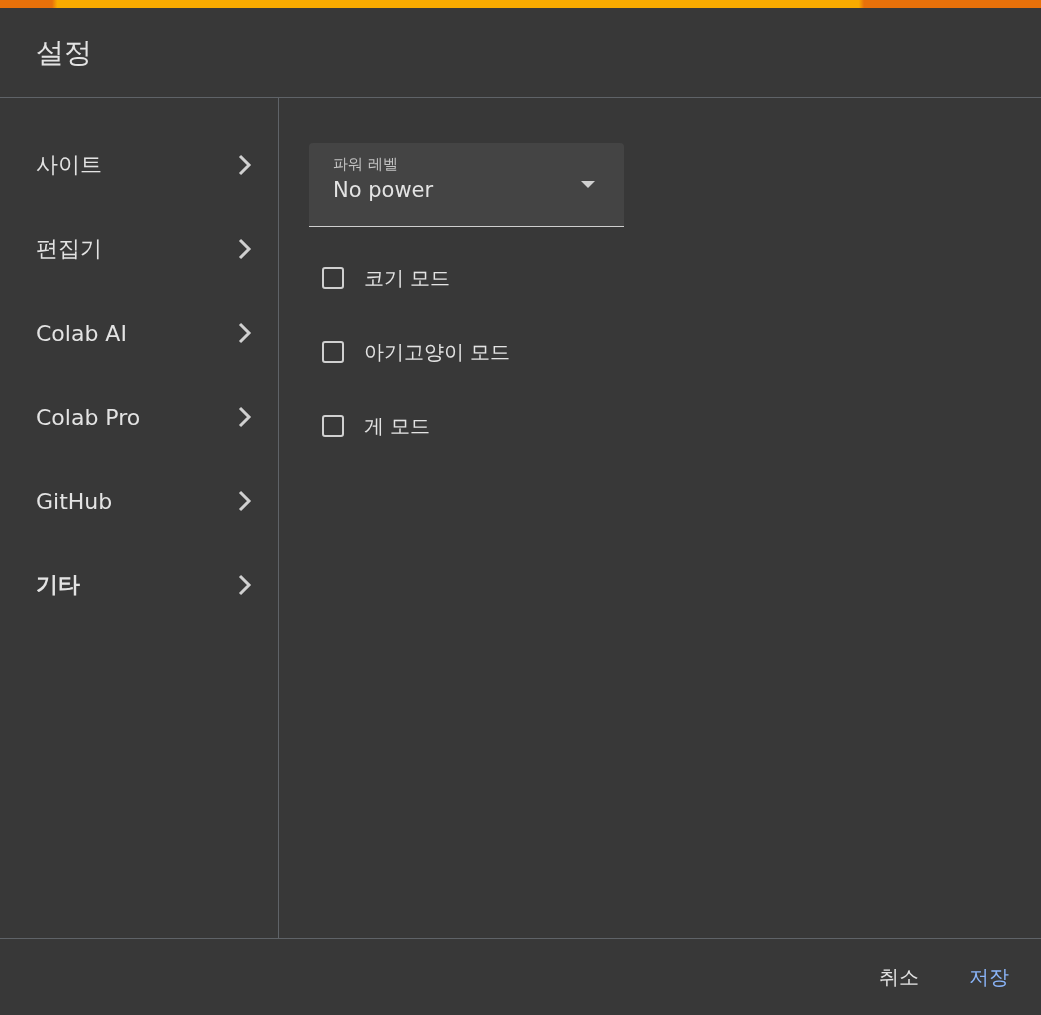 Image resolution: width=1041 pixels, height=1015 pixels. I want to click on power-level-dropdown: 파워 레벨 No power, so click(466, 185).